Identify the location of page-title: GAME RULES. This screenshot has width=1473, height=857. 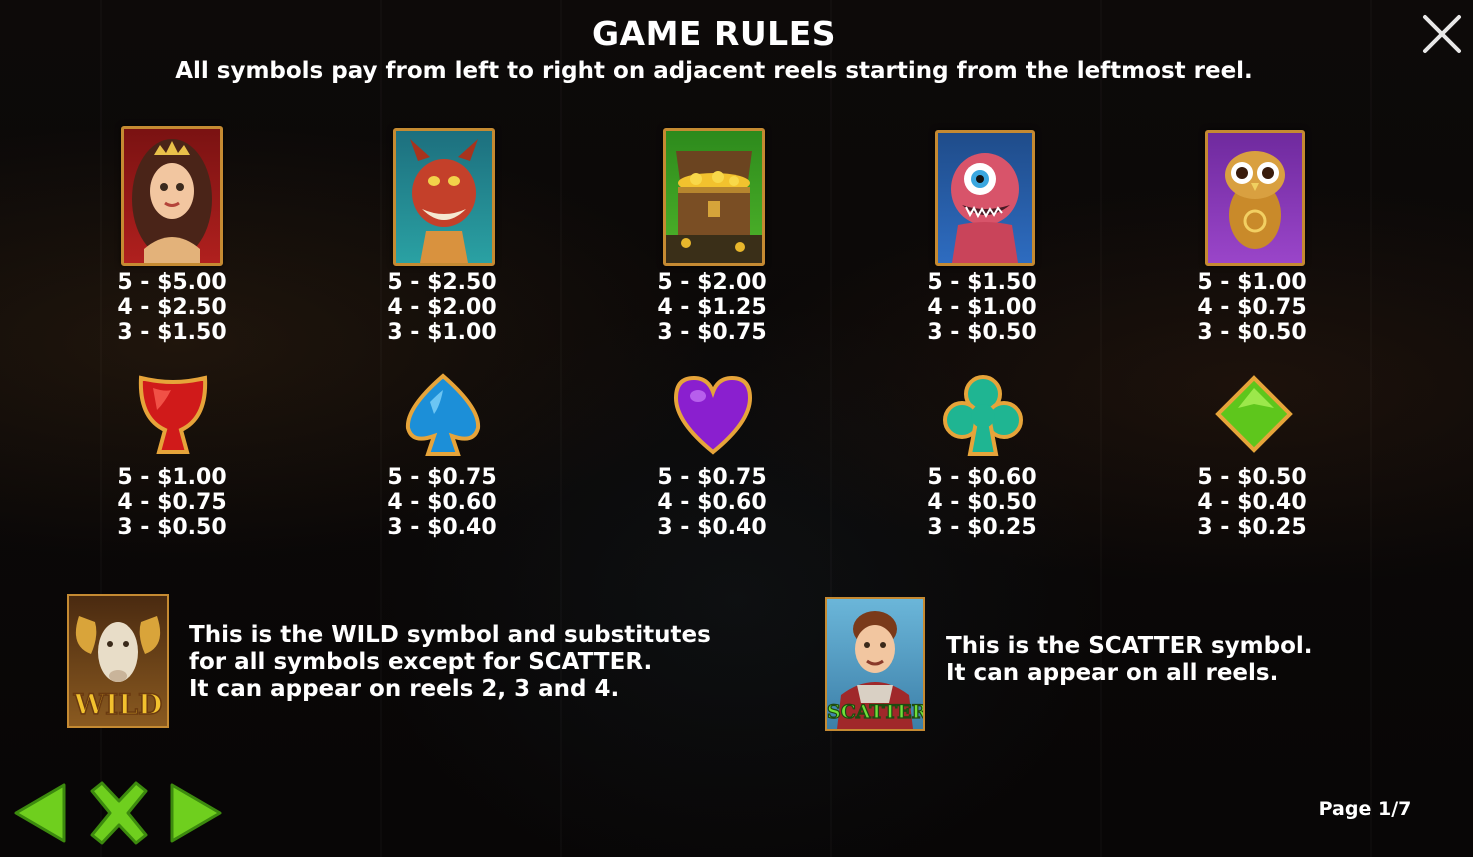
(714, 33).